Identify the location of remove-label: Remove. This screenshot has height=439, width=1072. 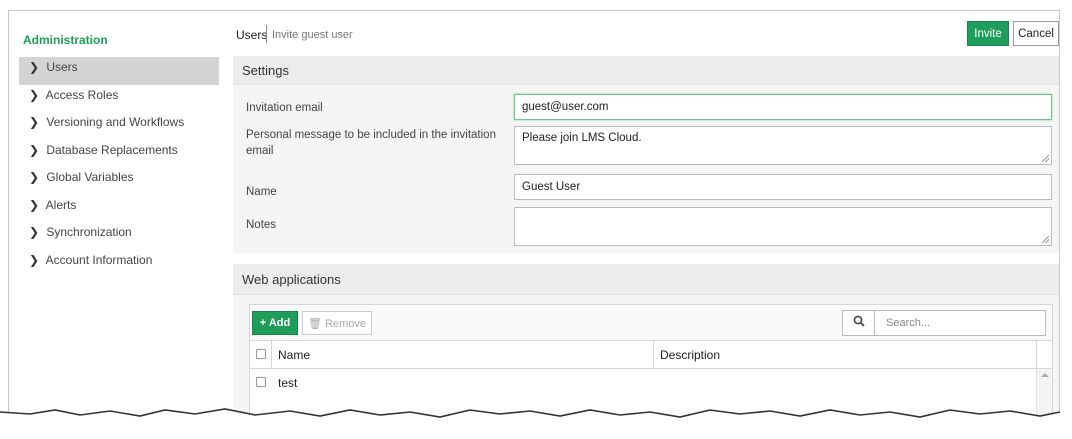
(345, 323).